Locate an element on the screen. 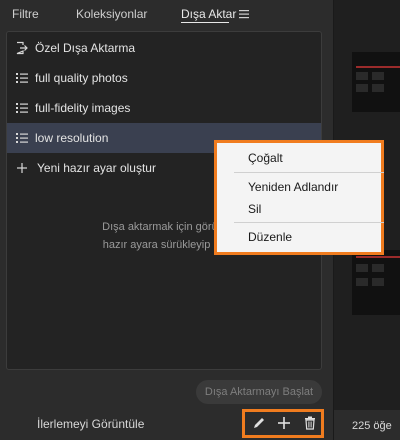  tab-filter: Filtre is located at coordinates (25, 14).